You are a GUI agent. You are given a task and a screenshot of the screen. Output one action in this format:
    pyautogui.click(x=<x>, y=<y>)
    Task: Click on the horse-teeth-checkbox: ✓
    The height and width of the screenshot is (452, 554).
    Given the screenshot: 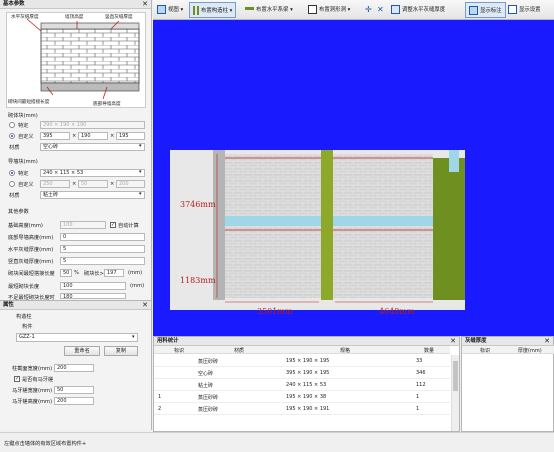 What is the action you would take?
    pyautogui.click(x=17, y=379)
    